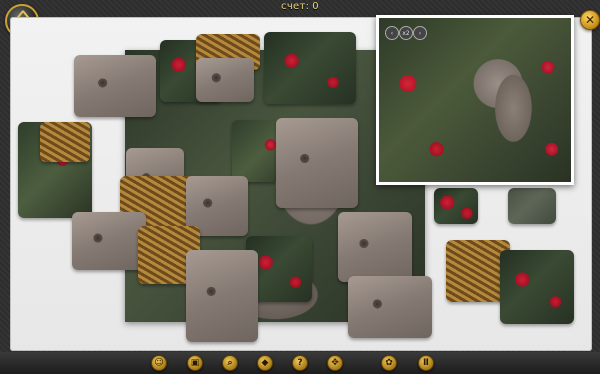 The height and width of the screenshot is (374, 600). I want to click on settings-icon: ✿, so click(389, 363).